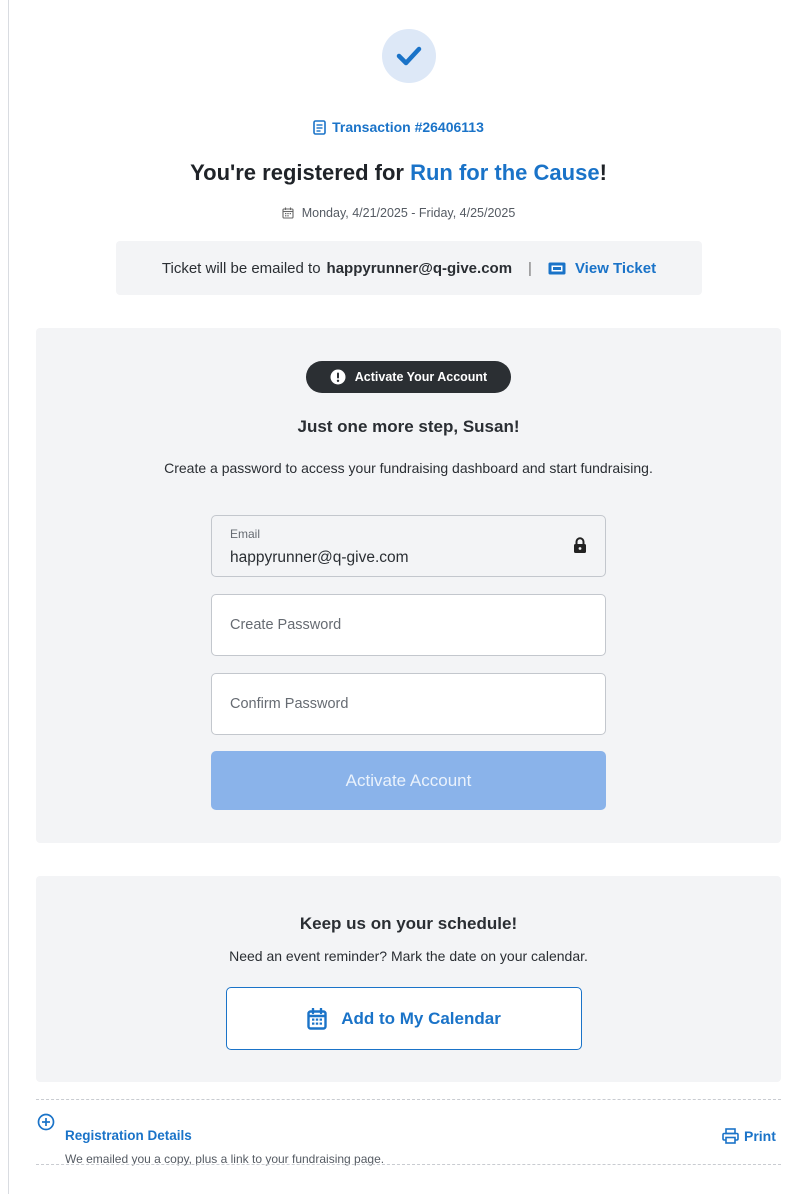  I want to click on add-to-calendar-button: Add to My Calendar, so click(404, 1018).